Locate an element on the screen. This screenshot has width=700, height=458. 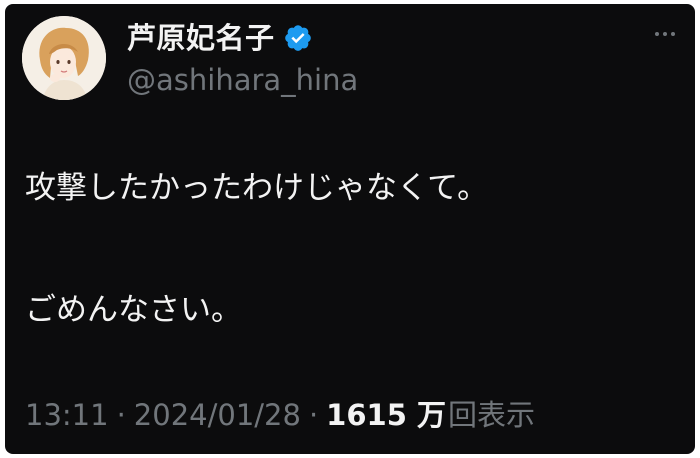
author-name-row: 芦原妃名子 is located at coordinates (220, 38).